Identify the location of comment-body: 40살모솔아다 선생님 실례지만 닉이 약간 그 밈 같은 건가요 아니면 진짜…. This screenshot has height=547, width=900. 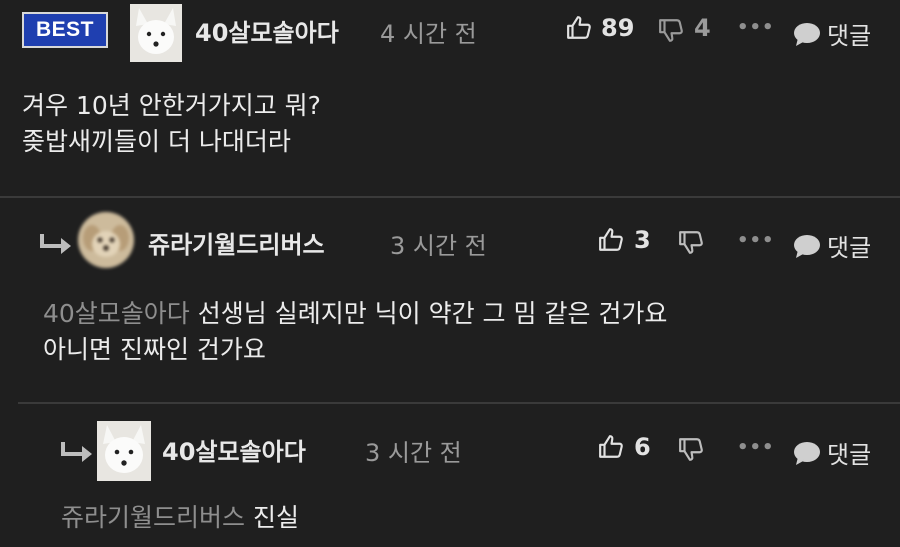
(355, 332).